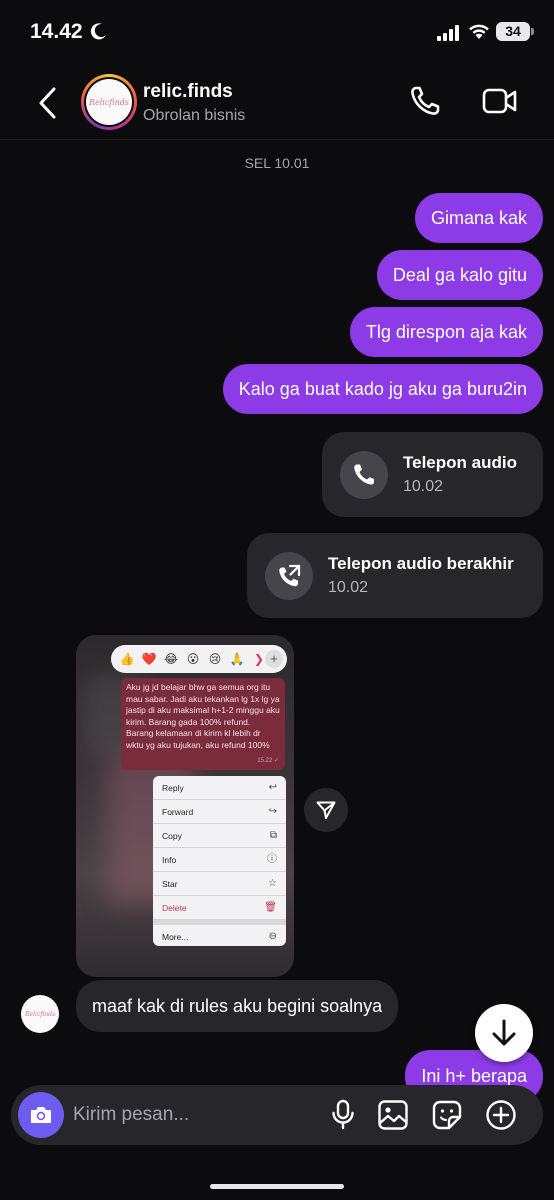 This screenshot has height=1200, width=554. What do you see at coordinates (382, 389) in the screenshot?
I see `outgoing-message: Kalo ga buat kado jg aku ga buru2in` at bounding box center [382, 389].